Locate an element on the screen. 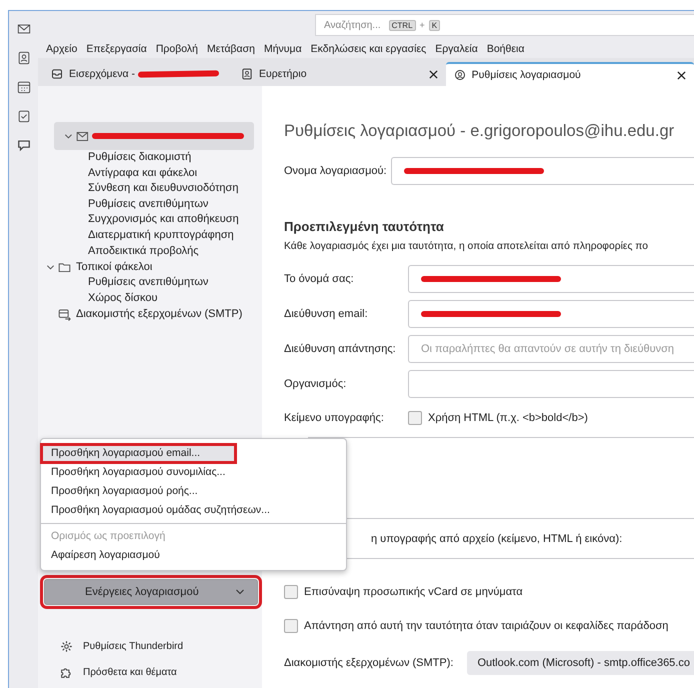 This screenshot has height=688, width=694. field-label: Διεύθυνση email: is located at coordinates (326, 314).